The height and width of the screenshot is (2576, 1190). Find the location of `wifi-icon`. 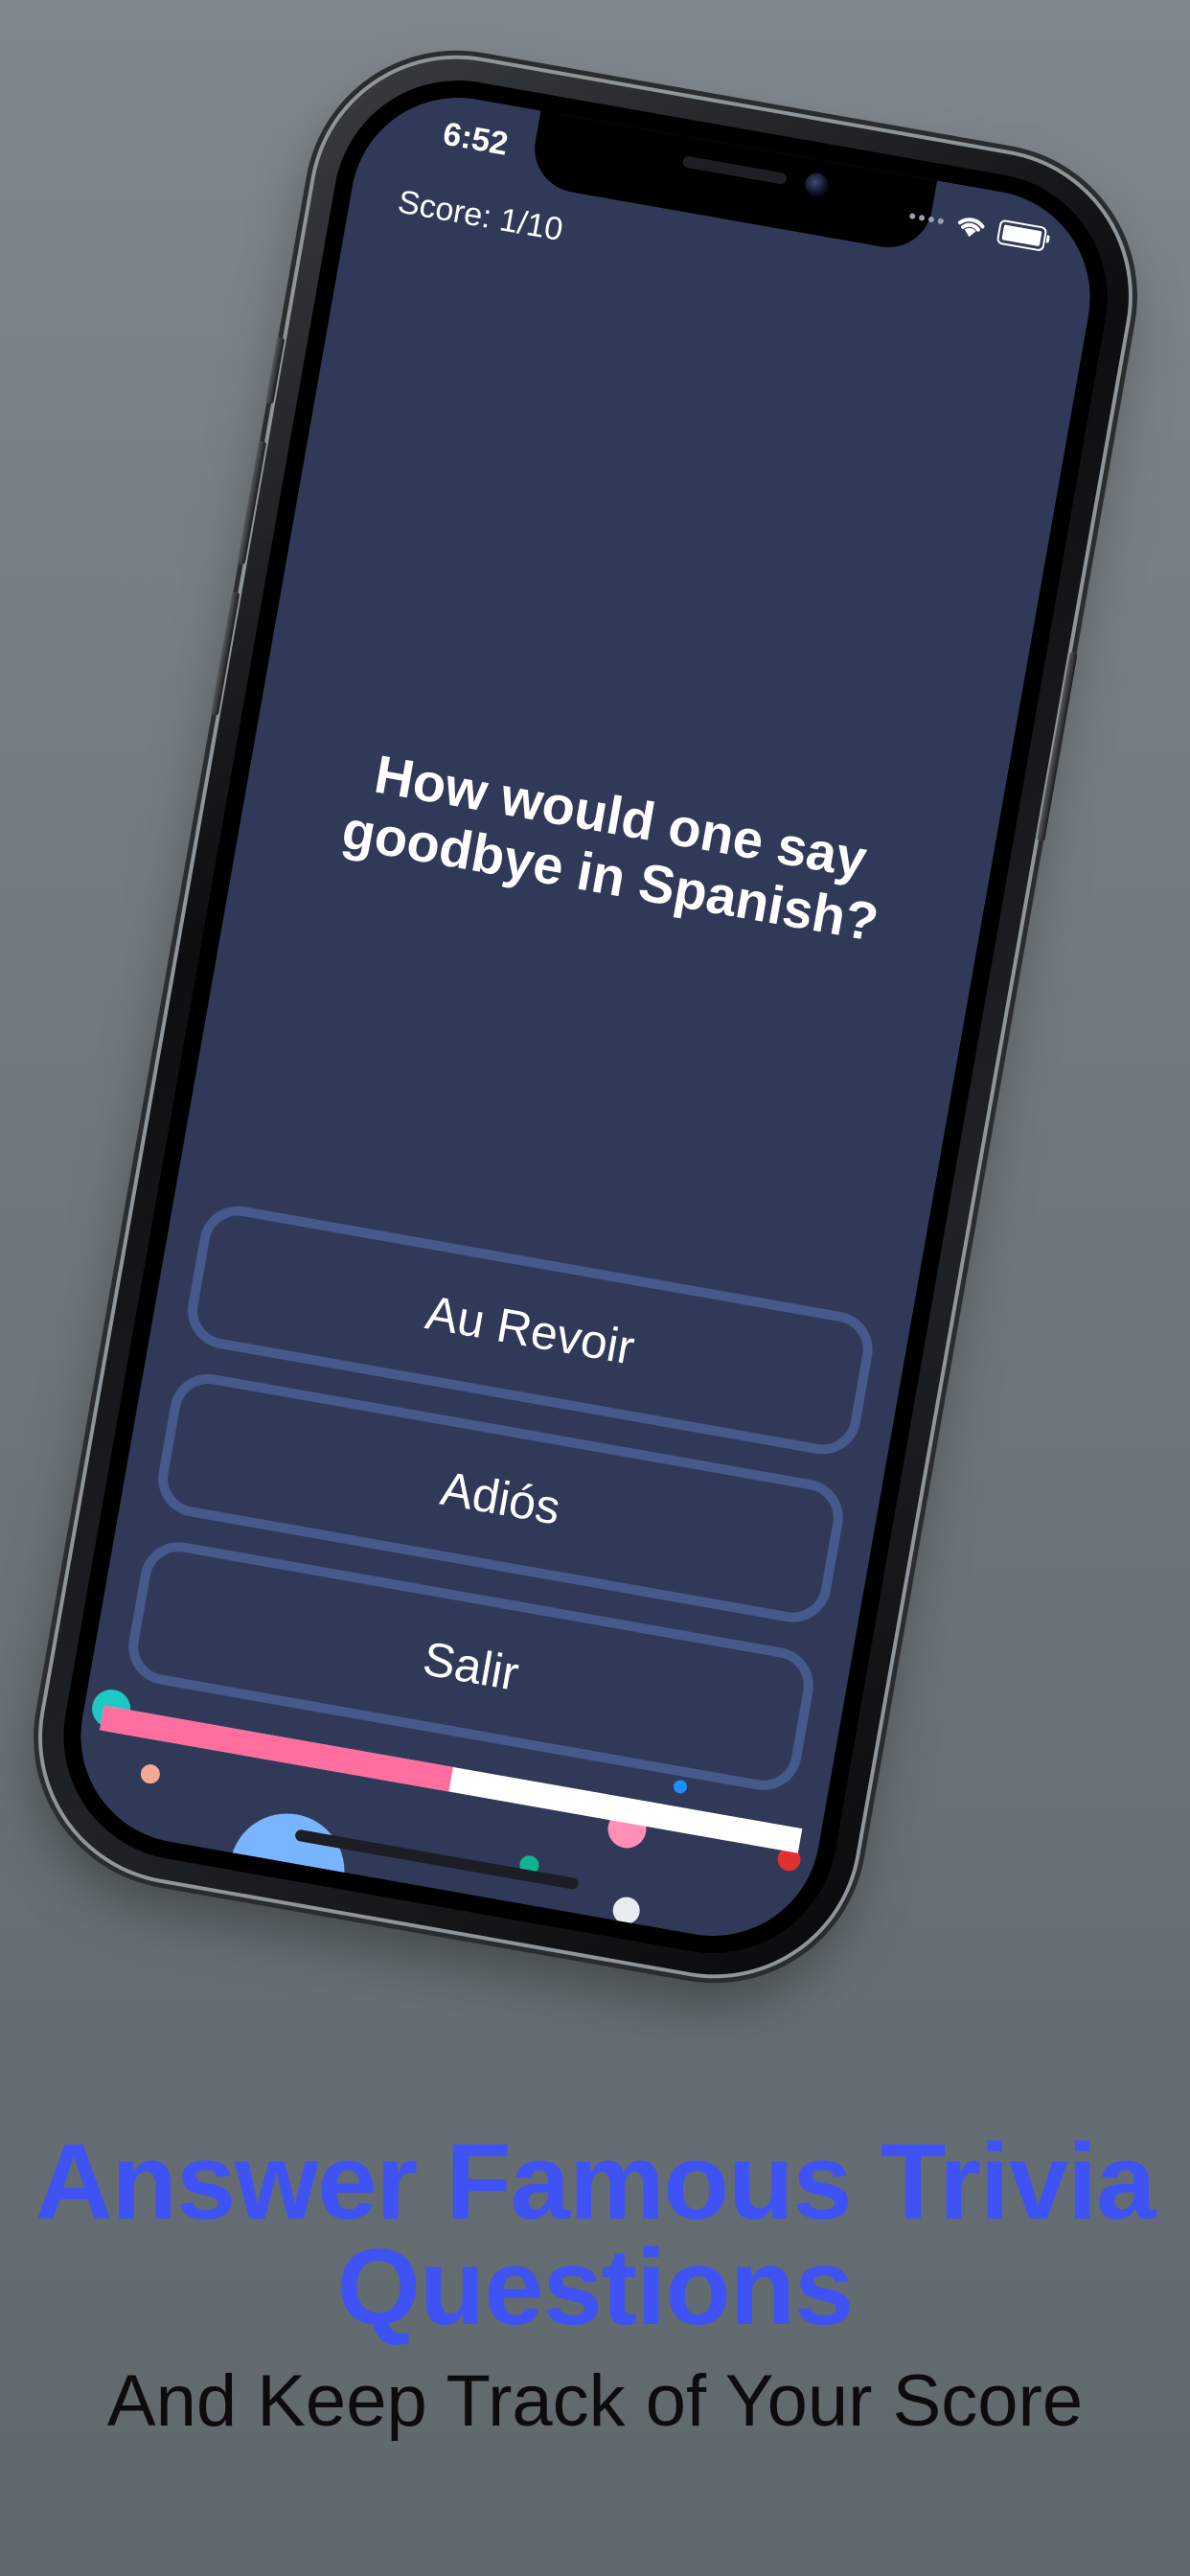

wifi-icon is located at coordinates (971, 228).